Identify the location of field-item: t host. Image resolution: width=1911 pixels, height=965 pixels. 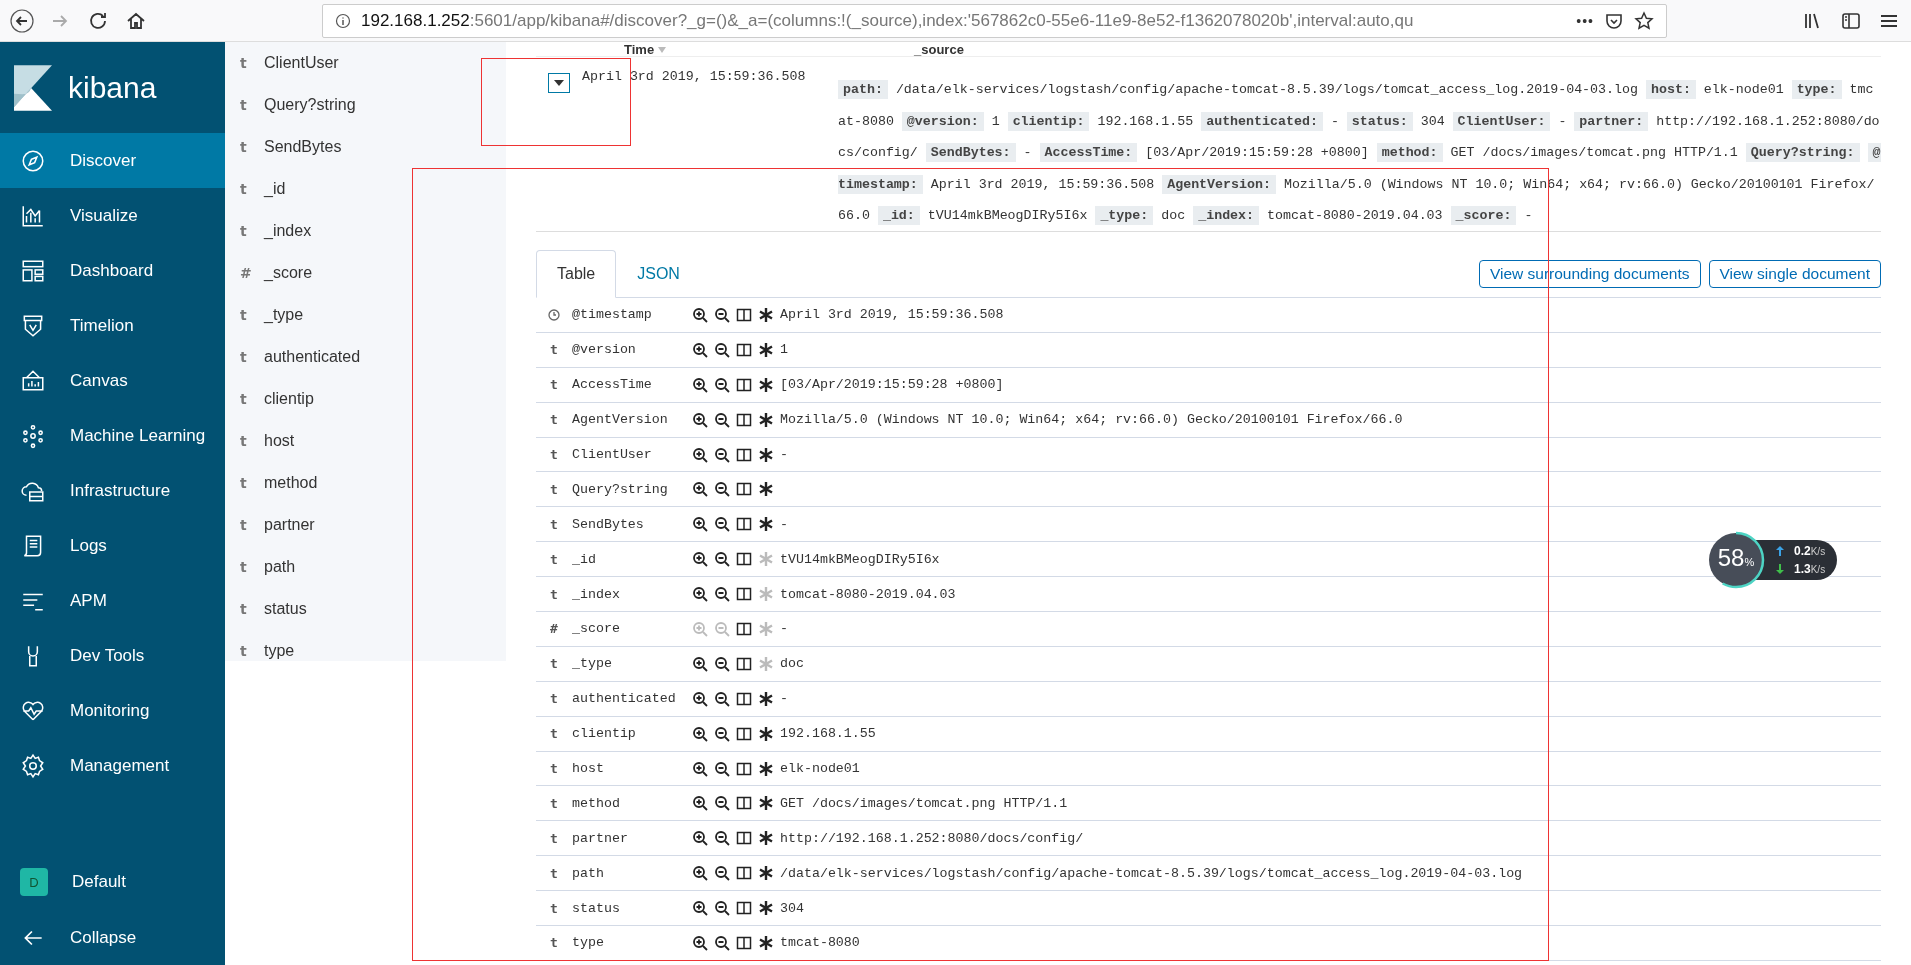
(373, 441).